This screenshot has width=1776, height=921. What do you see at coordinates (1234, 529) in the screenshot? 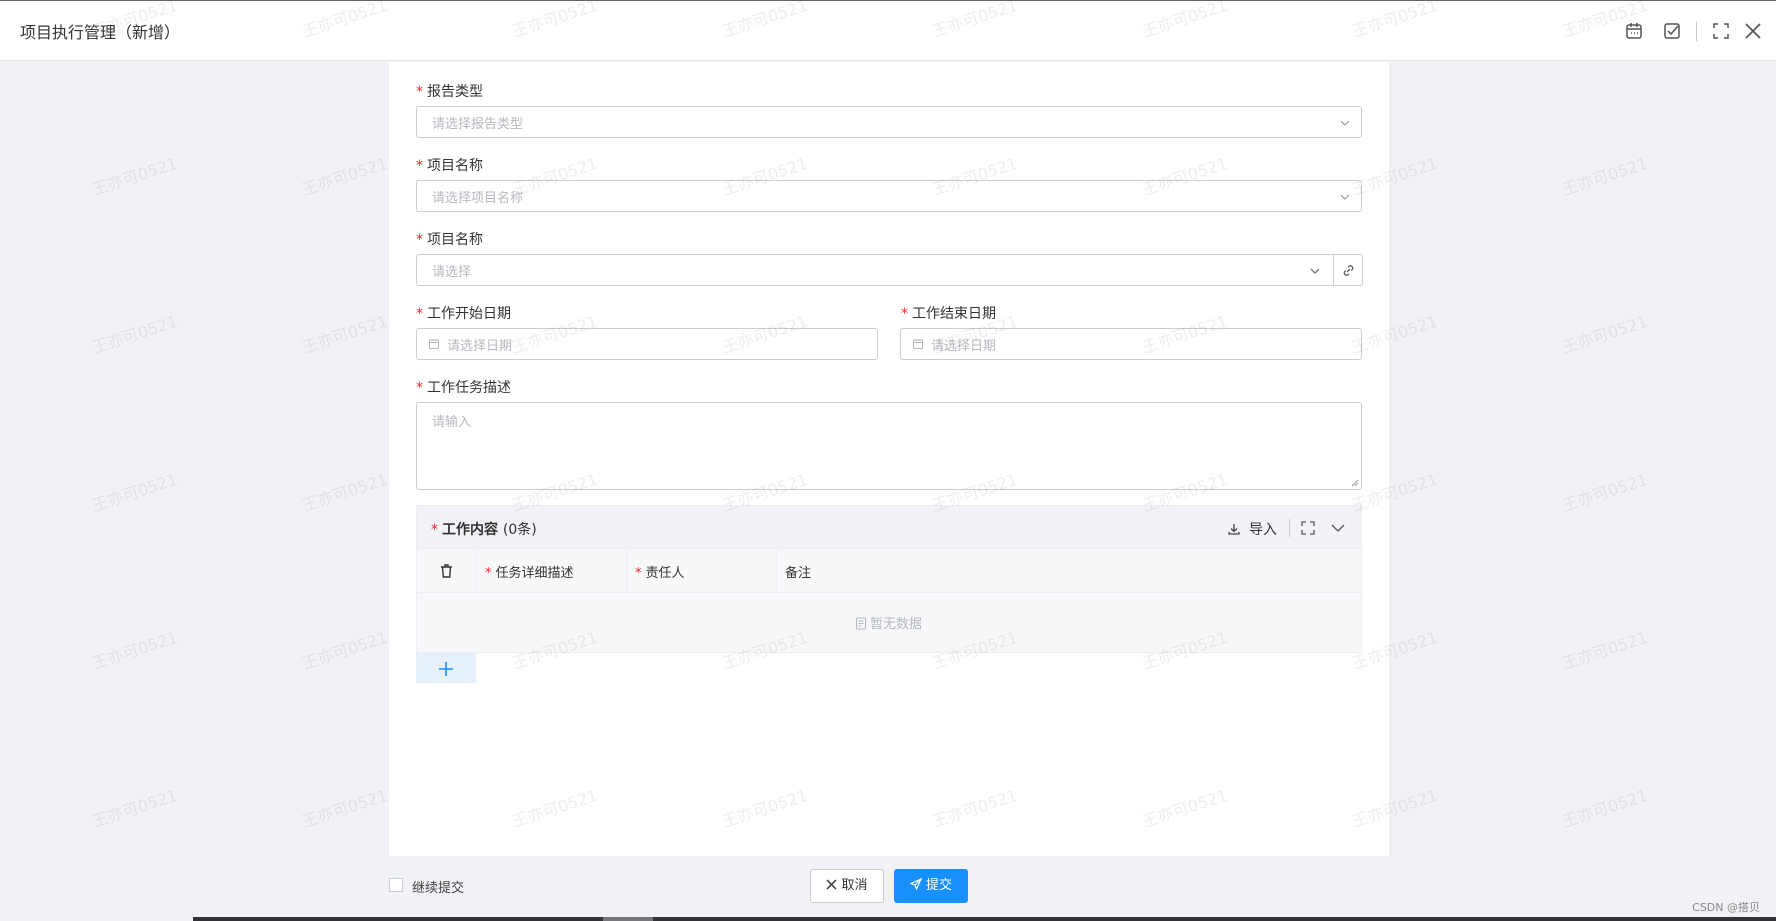
I see `download-icon` at bounding box center [1234, 529].